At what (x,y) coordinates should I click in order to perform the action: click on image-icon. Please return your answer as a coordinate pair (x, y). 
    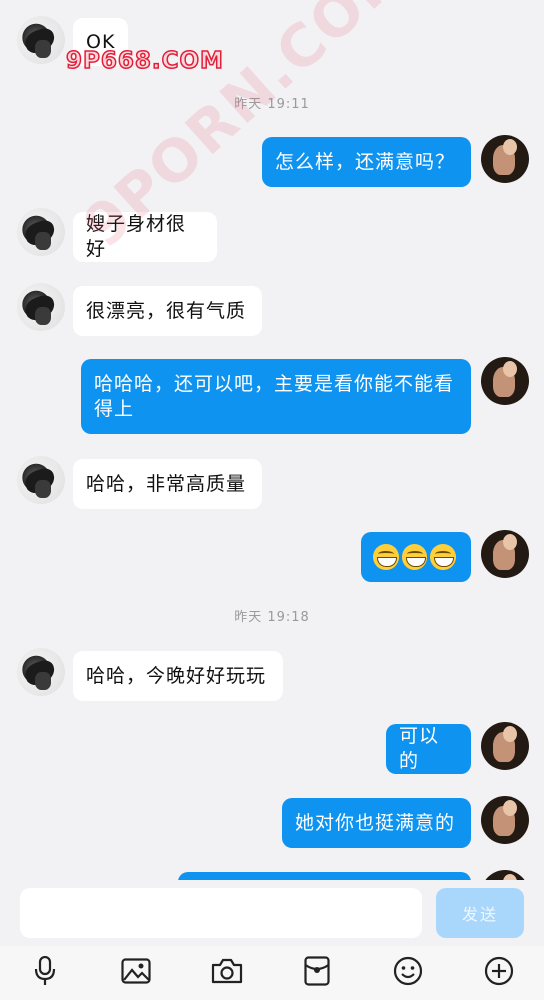
    Looking at the image, I should click on (136, 971).